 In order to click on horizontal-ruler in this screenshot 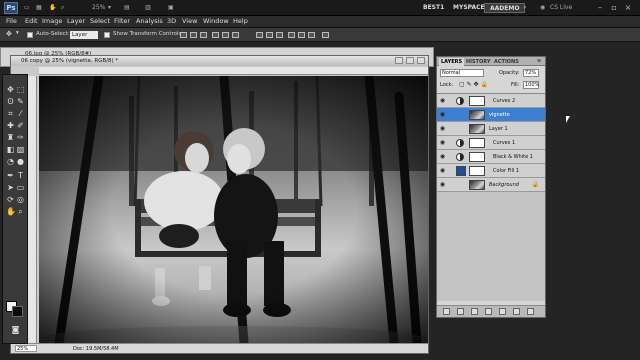, I will do `click(233, 71)`.